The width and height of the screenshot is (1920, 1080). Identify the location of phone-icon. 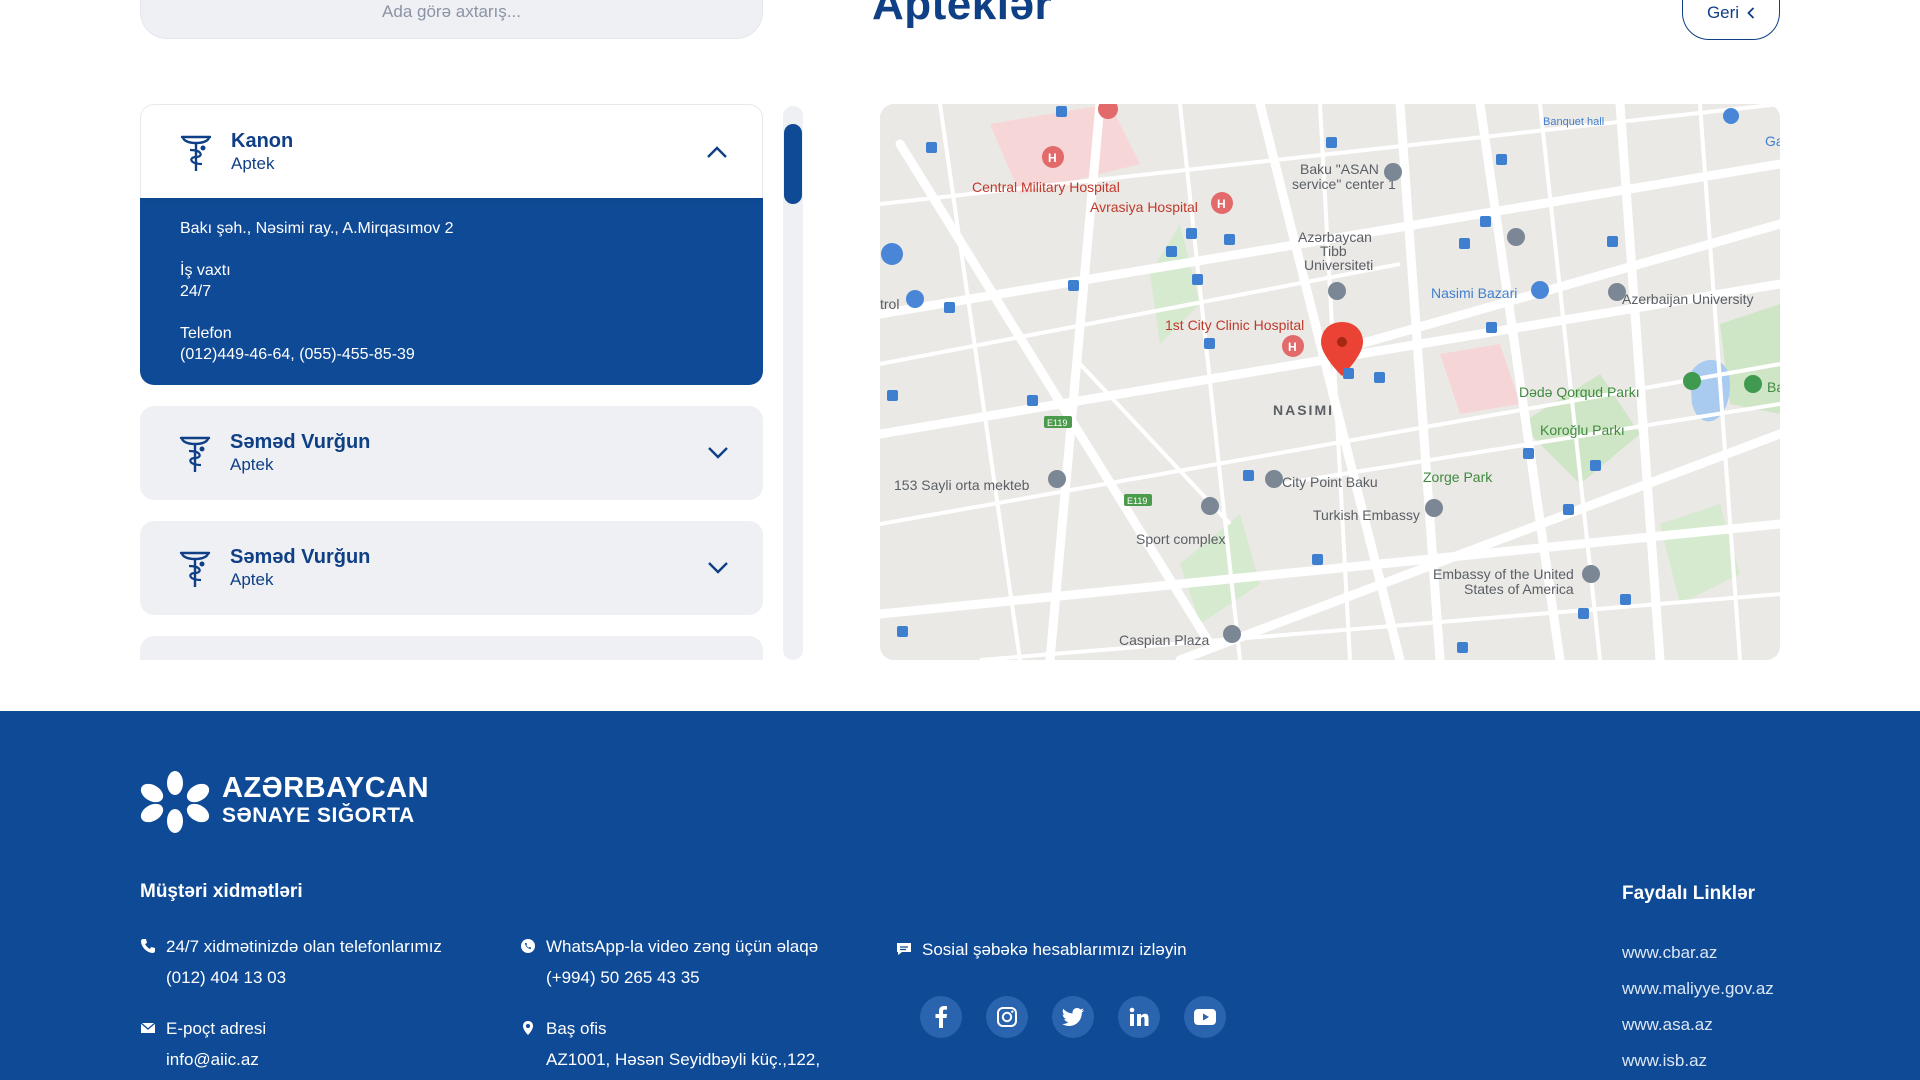
(148, 946).